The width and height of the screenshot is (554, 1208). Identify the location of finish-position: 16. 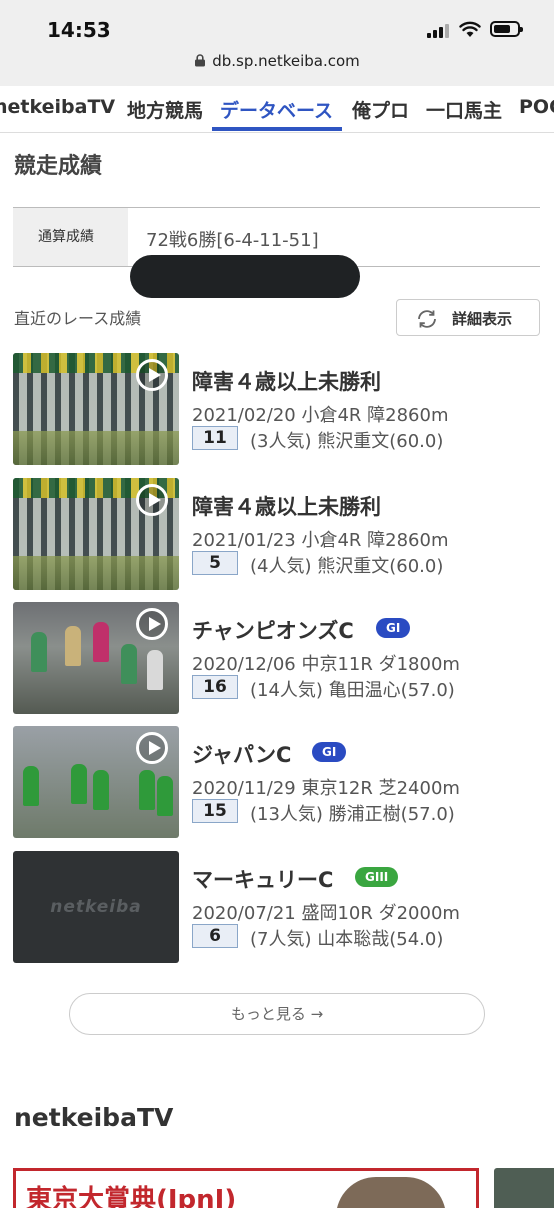
(215, 687).